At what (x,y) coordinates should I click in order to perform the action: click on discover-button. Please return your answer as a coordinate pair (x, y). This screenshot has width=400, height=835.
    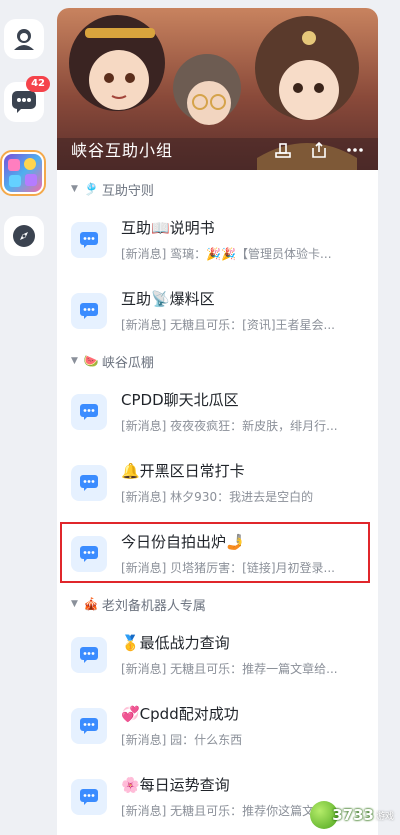
    Looking at the image, I should click on (24, 236).